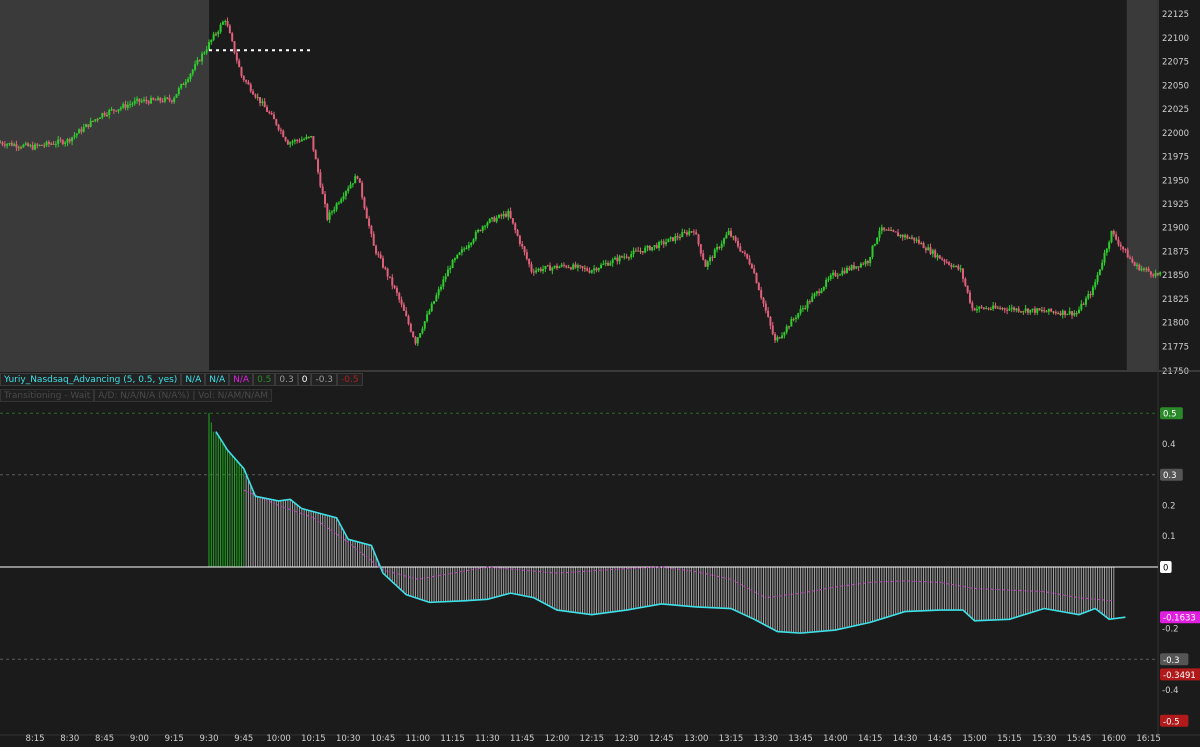  I want to click on price-tick-label: 22025, so click(1175, 110).